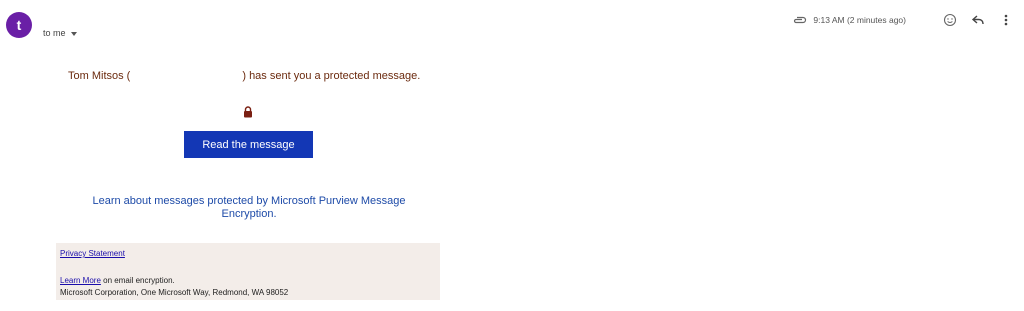 The image size is (1024, 311). Describe the element at coordinates (73, 33) in the screenshot. I see `chevron-down-icon` at that location.